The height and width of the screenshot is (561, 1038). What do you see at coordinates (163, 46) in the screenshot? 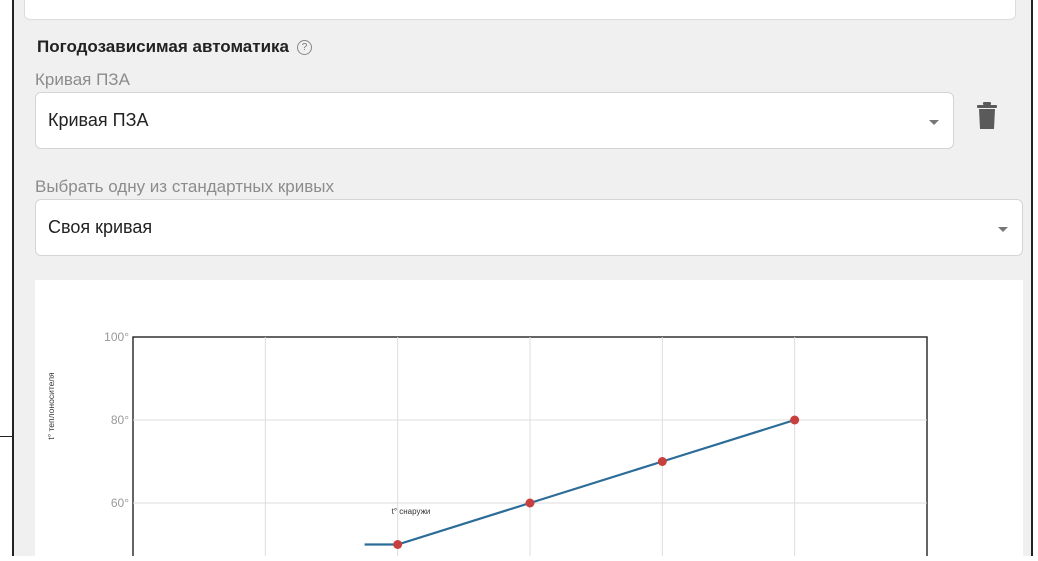
I see `section-title-text: Погодозависимая автоматика` at bounding box center [163, 46].